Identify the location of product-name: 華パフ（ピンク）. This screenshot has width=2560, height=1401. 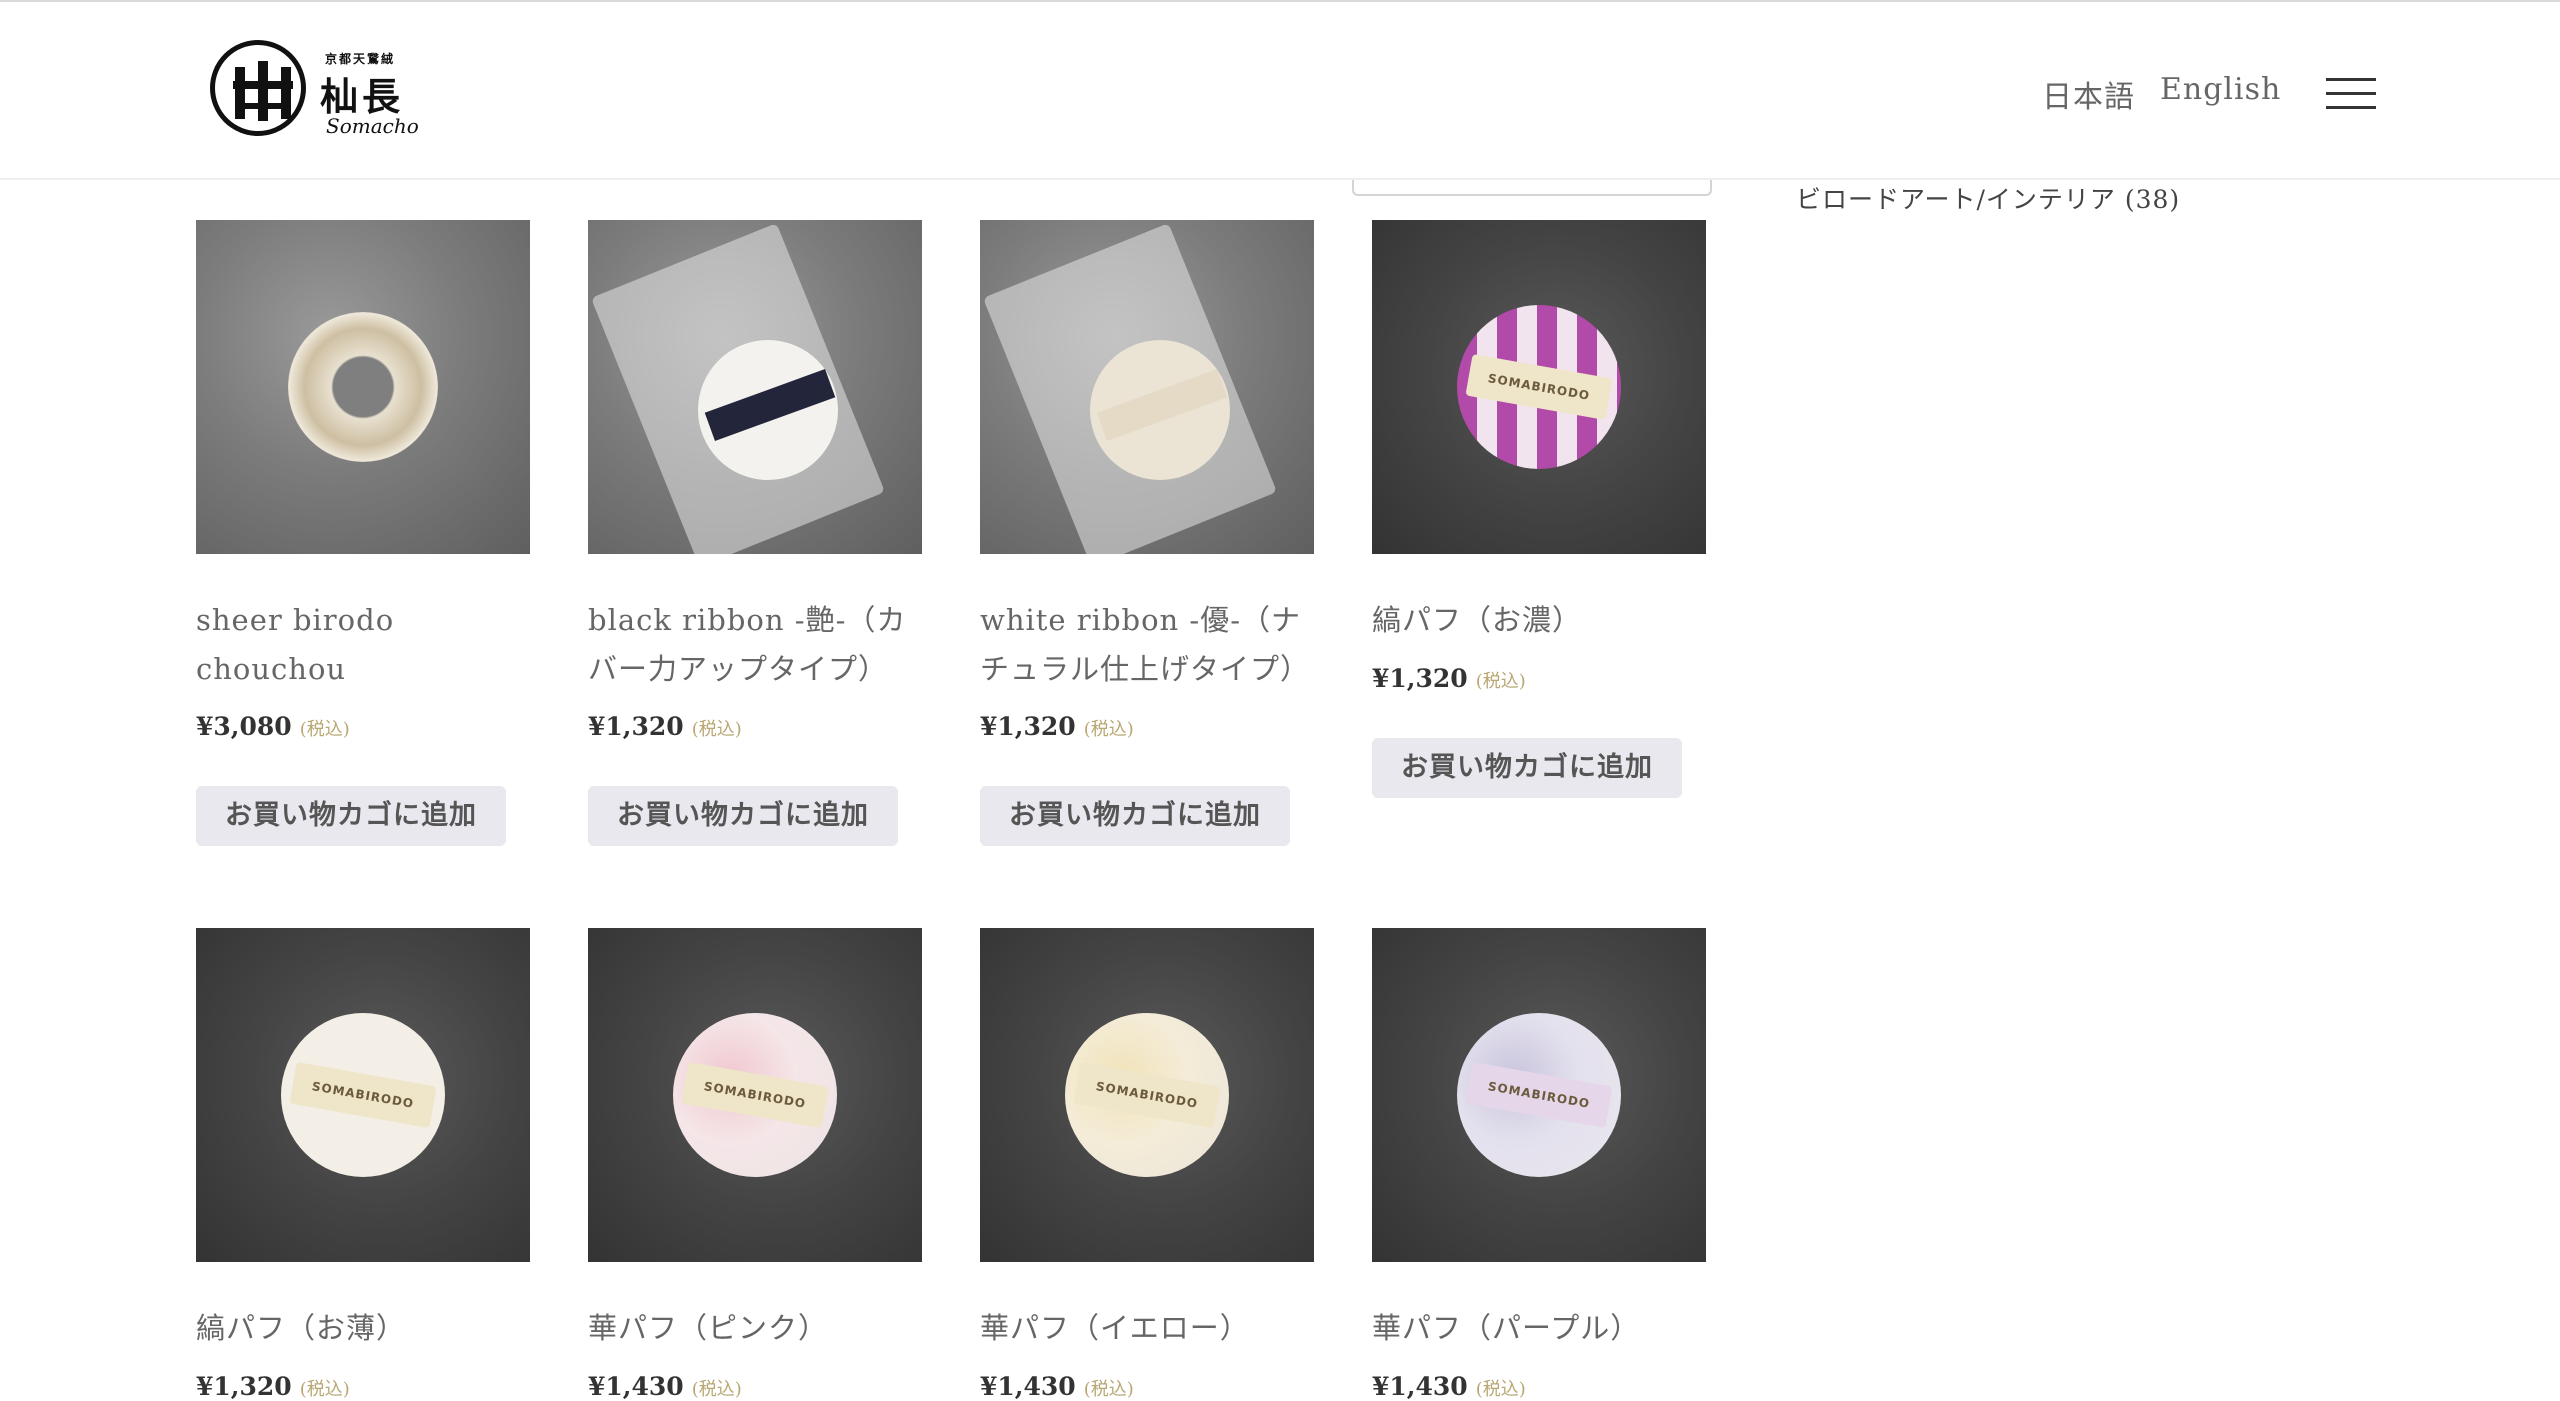
(755, 1328).